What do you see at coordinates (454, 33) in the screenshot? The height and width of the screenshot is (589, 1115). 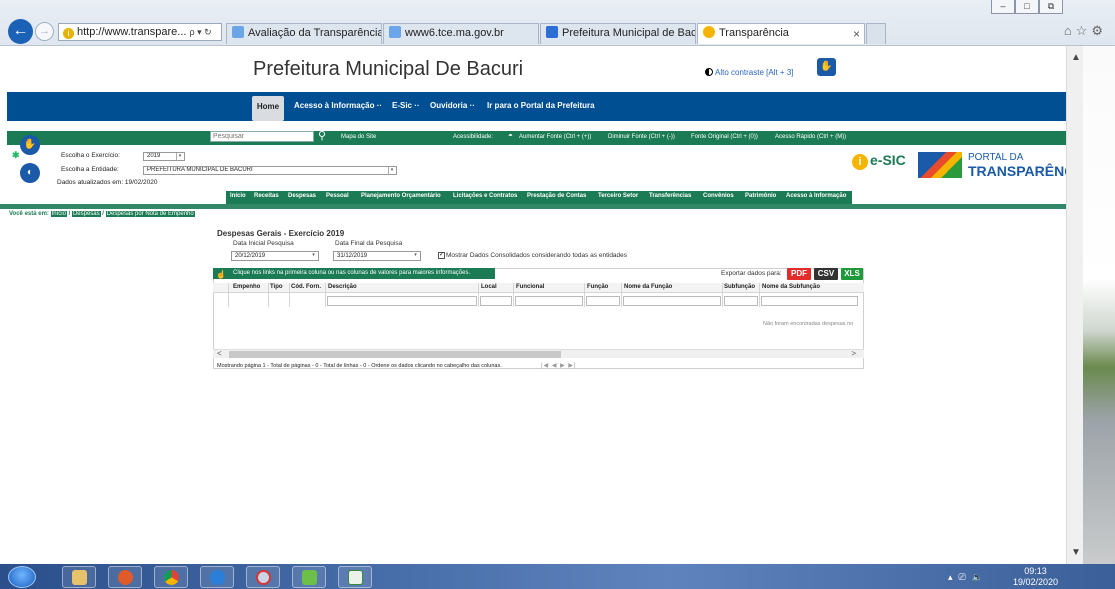 I see `tab-label: www6.tce.ma.gov.br` at bounding box center [454, 33].